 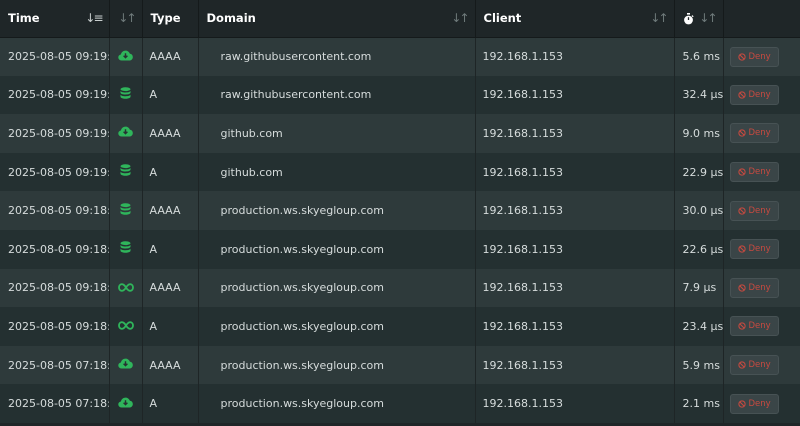 I want to click on duration-cell: 5.9 ms, so click(x=699, y=365).